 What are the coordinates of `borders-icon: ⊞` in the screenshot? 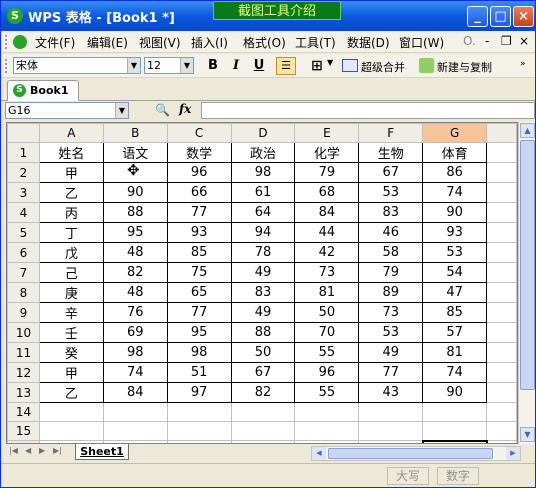 It's located at (317, 66).